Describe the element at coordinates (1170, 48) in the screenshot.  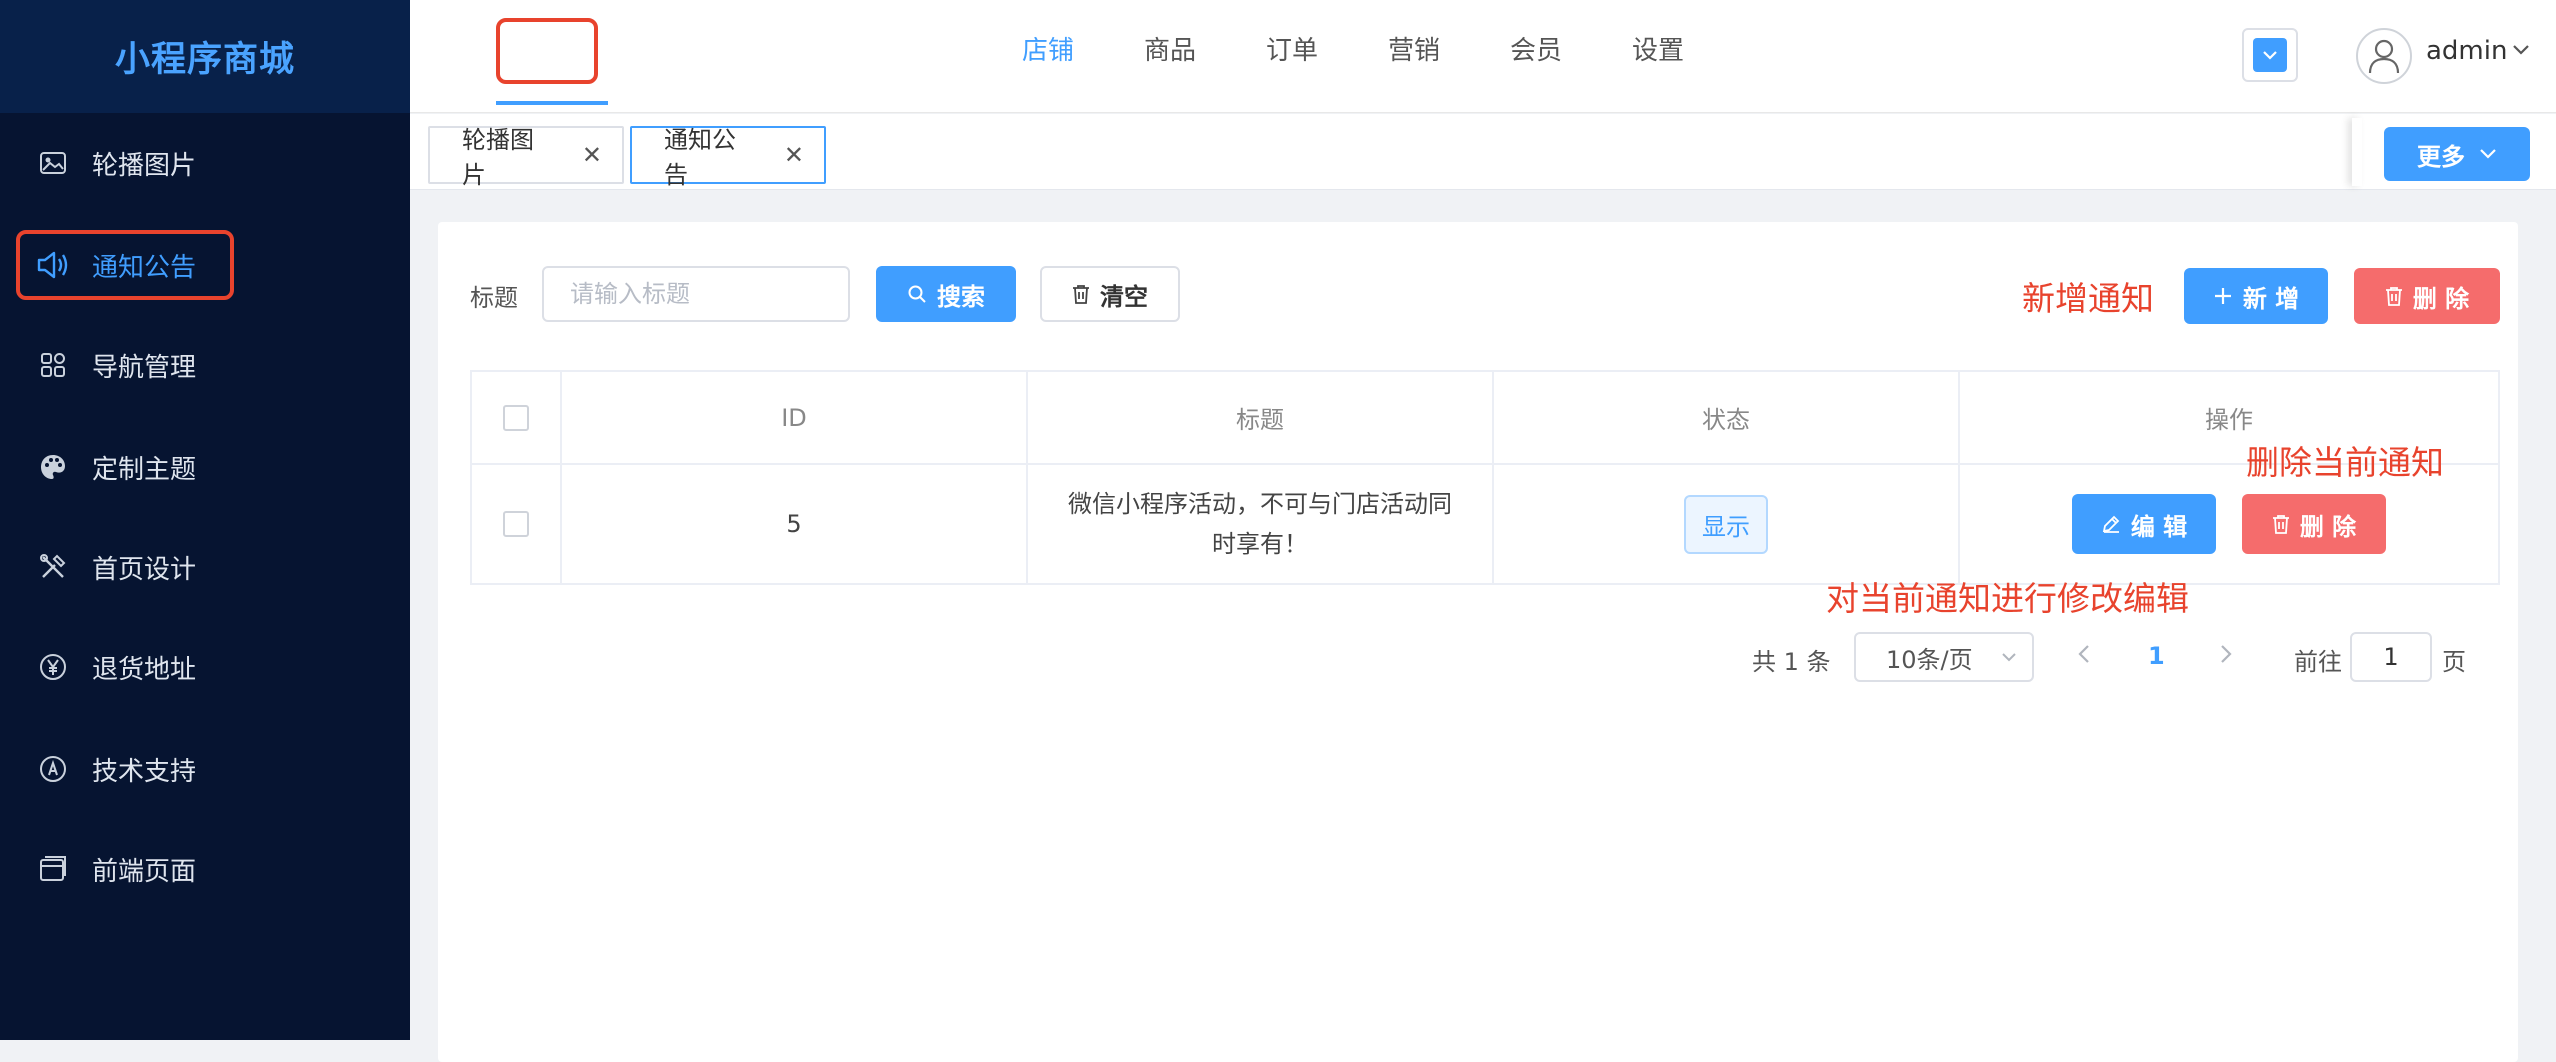
I see `topnav-goods: 商品` at that location.